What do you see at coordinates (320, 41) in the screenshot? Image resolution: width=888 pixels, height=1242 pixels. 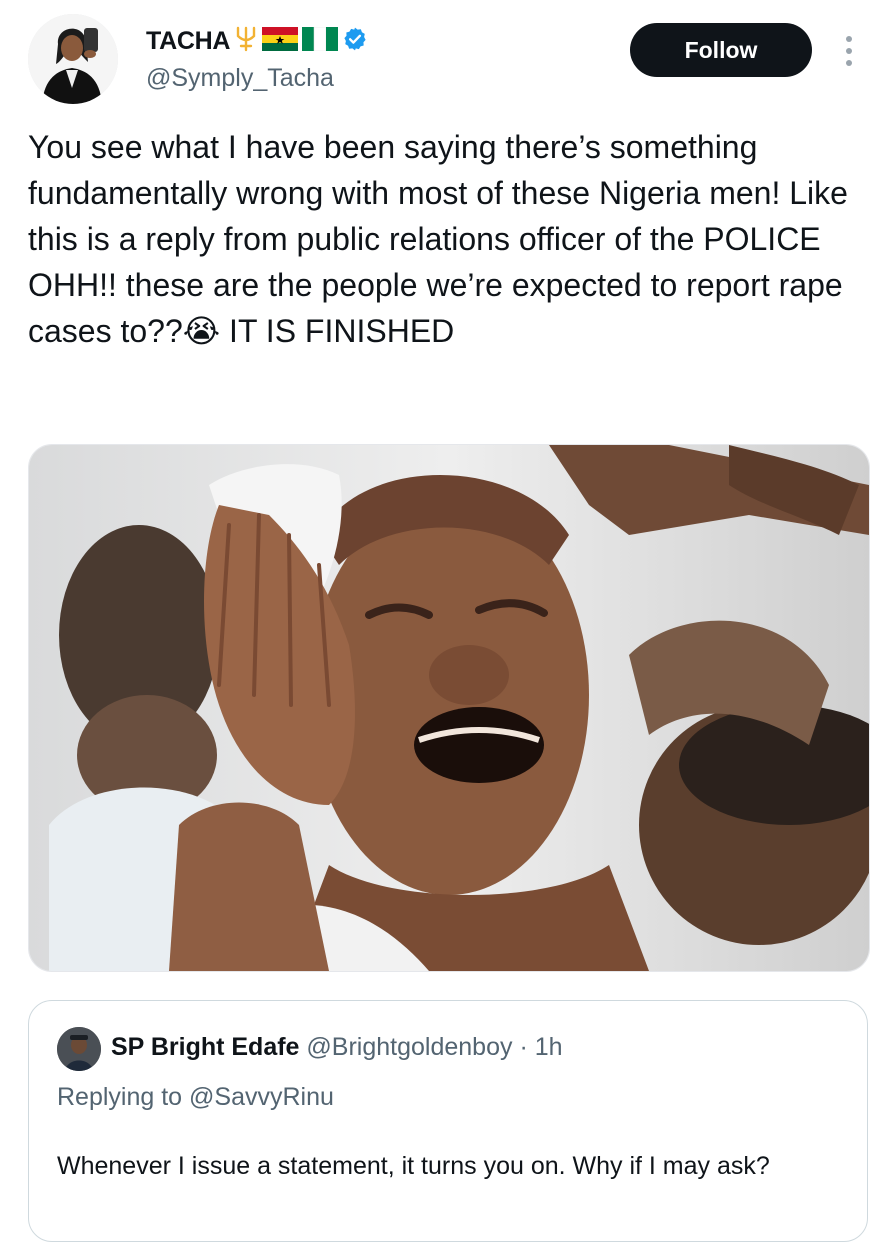 I see `nigeria-flag-emoji` at bounding box center [320, 41].